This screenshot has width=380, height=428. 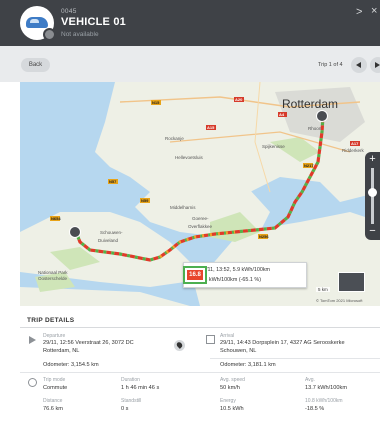 I want to click on map-scale: 5 km, so click(x=323, y=289).